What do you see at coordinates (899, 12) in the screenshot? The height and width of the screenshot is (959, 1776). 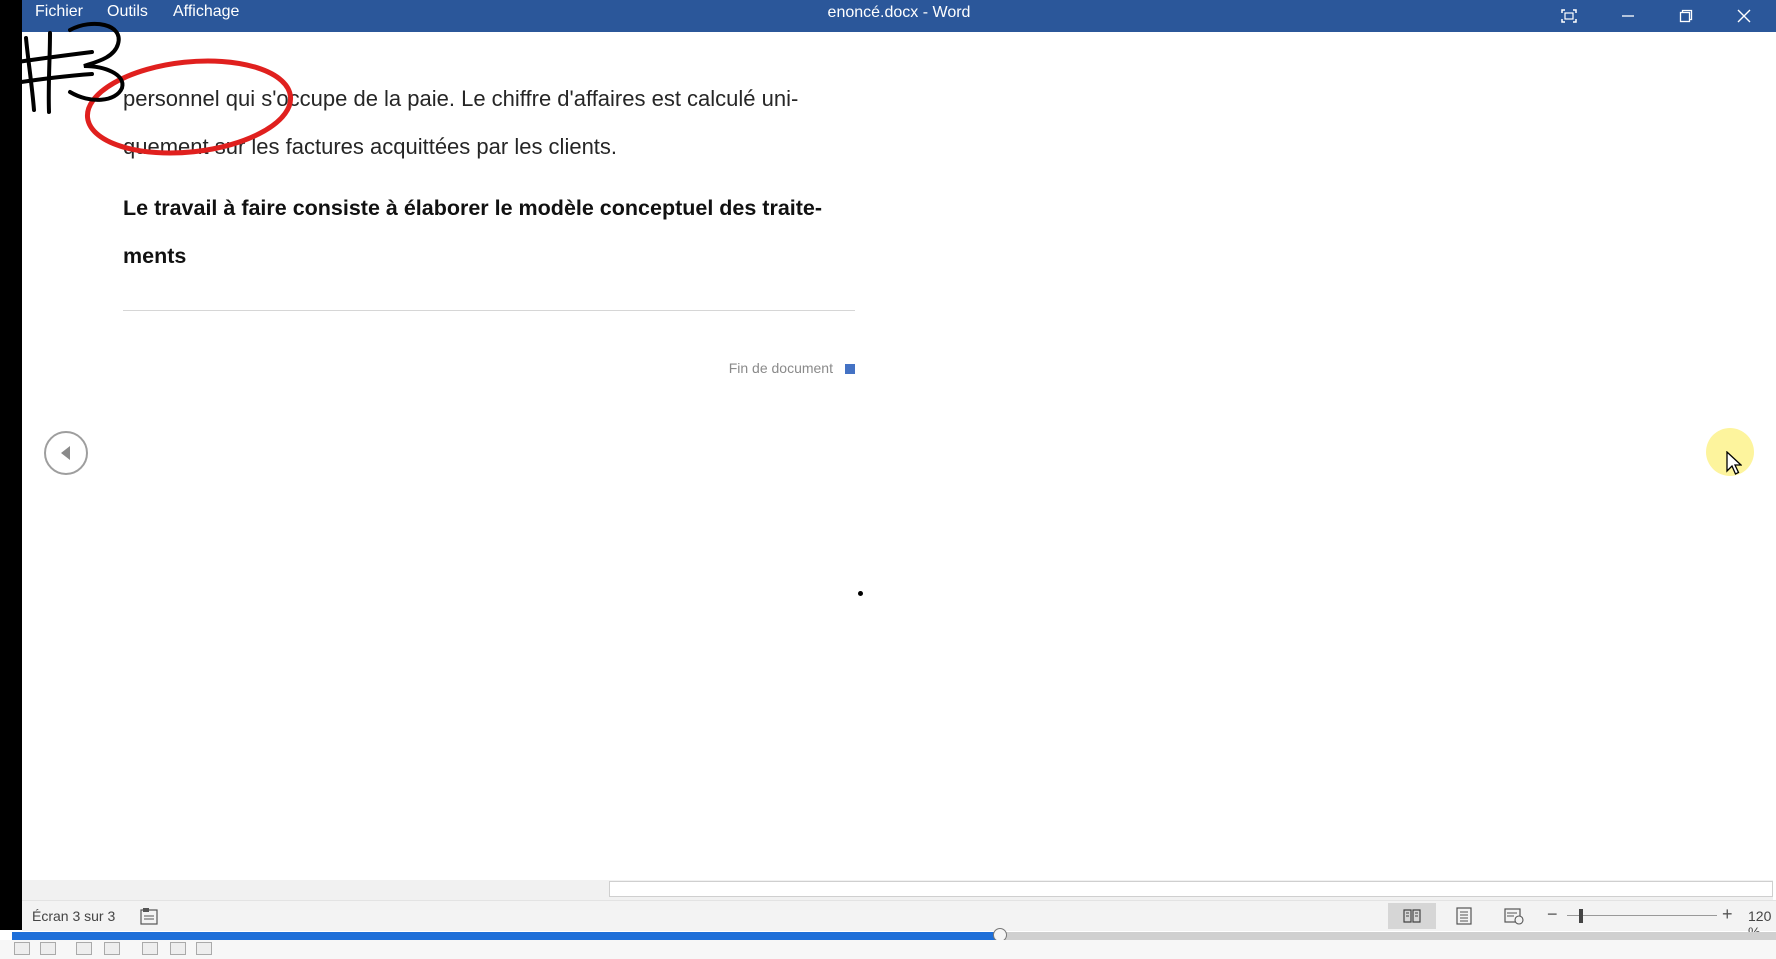 I see `window-title: enoncé.docx - Word` at bounding box center [899, 12].